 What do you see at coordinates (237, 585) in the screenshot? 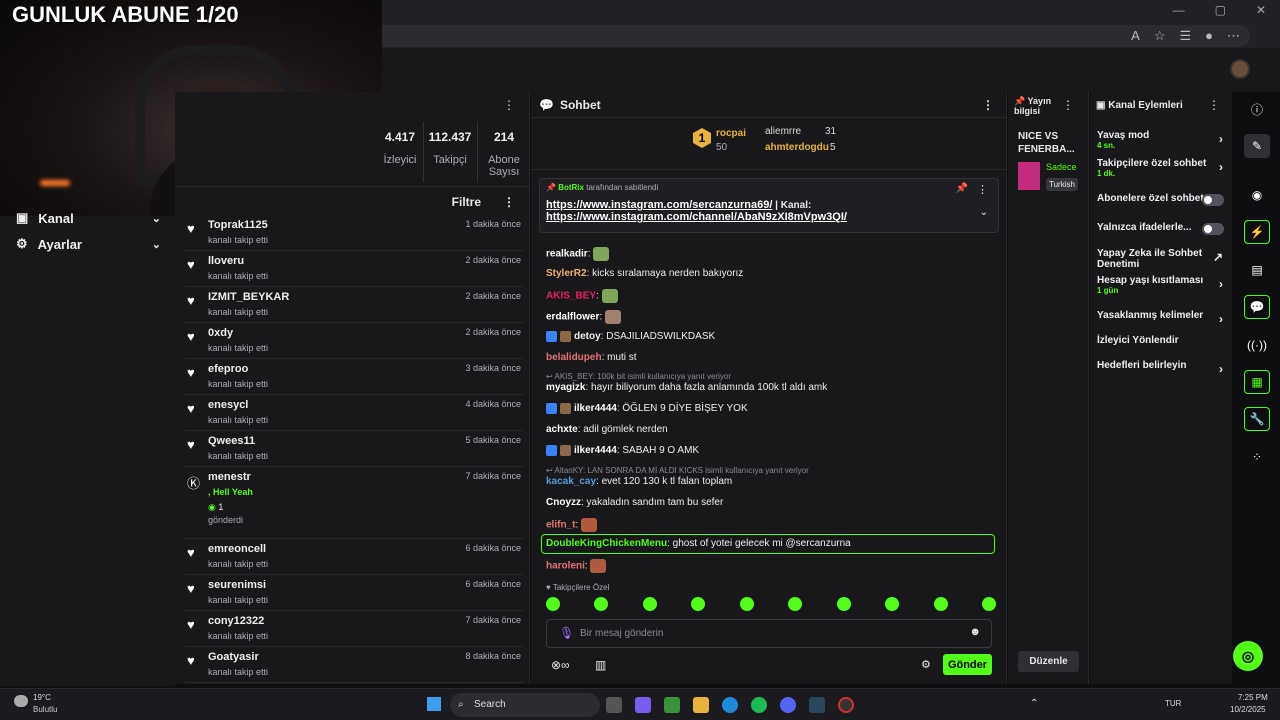
I see `activity-username: seurenimsi` at bounding box center [237, 585].